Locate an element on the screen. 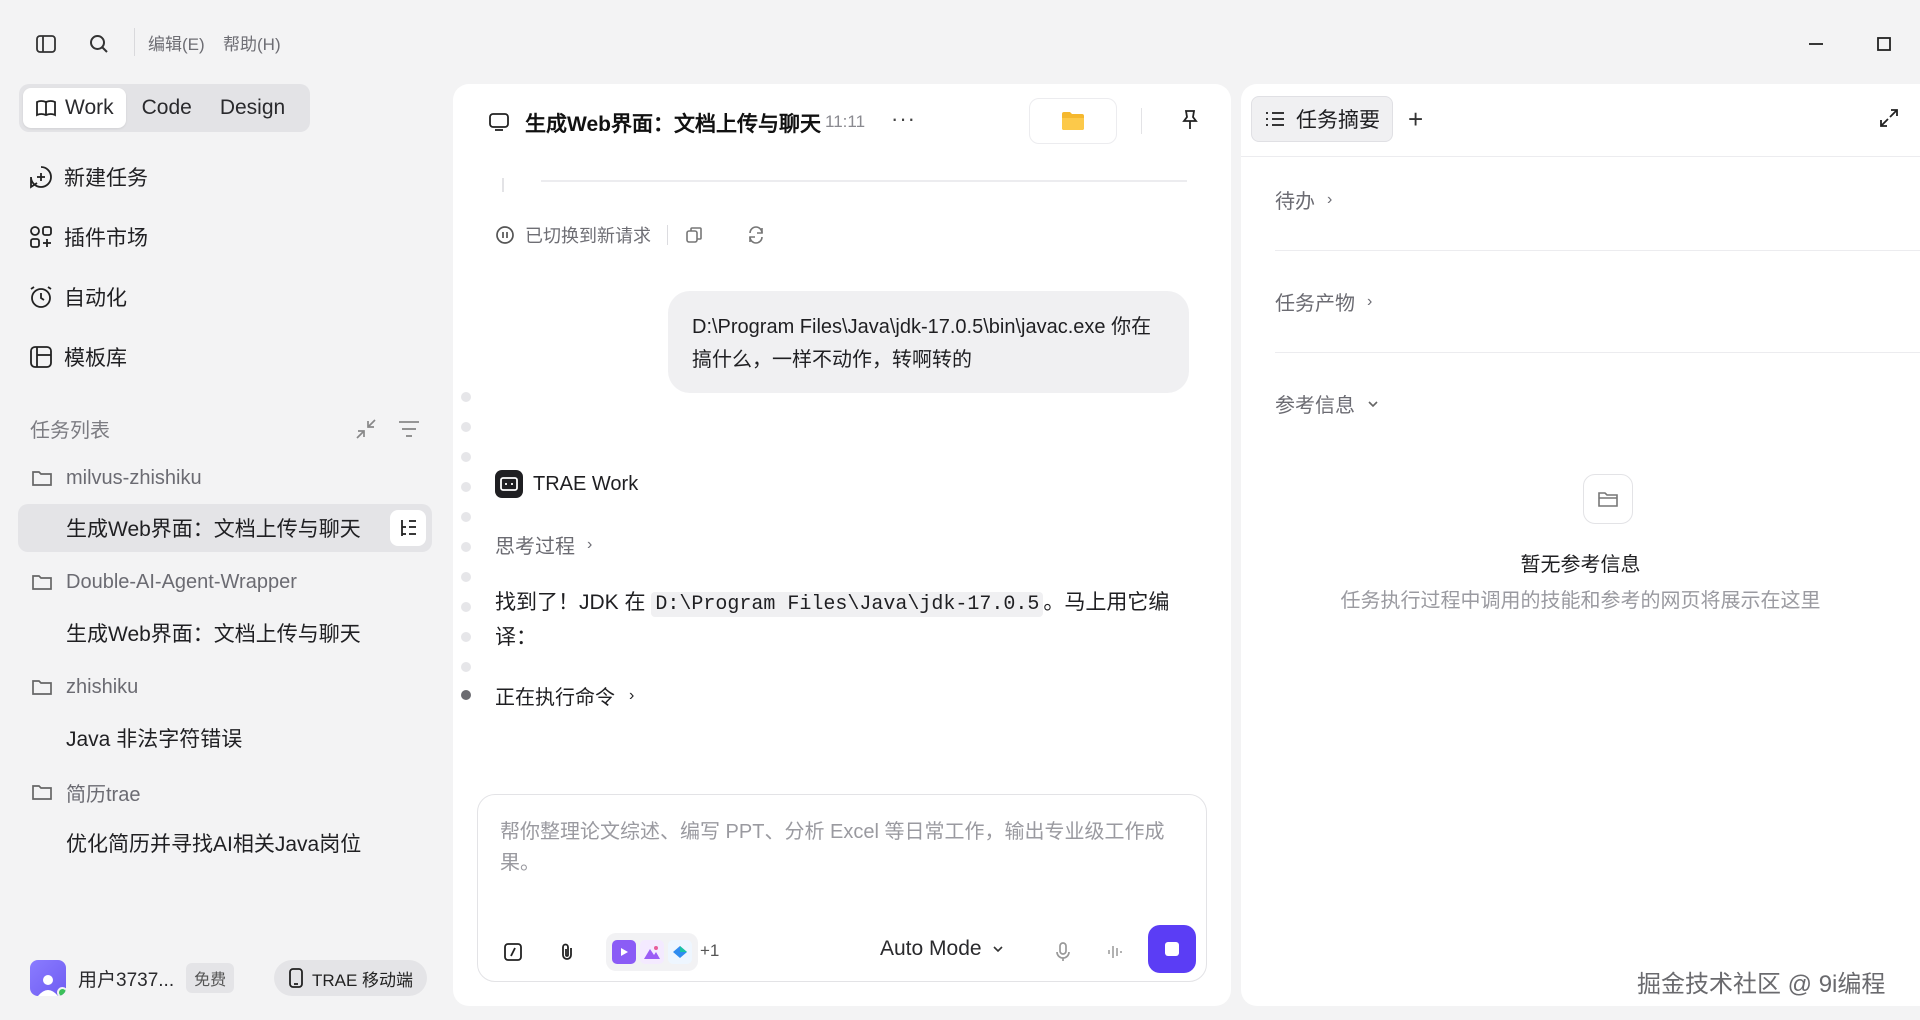  timeline-line is located at coordinates (503, 185).